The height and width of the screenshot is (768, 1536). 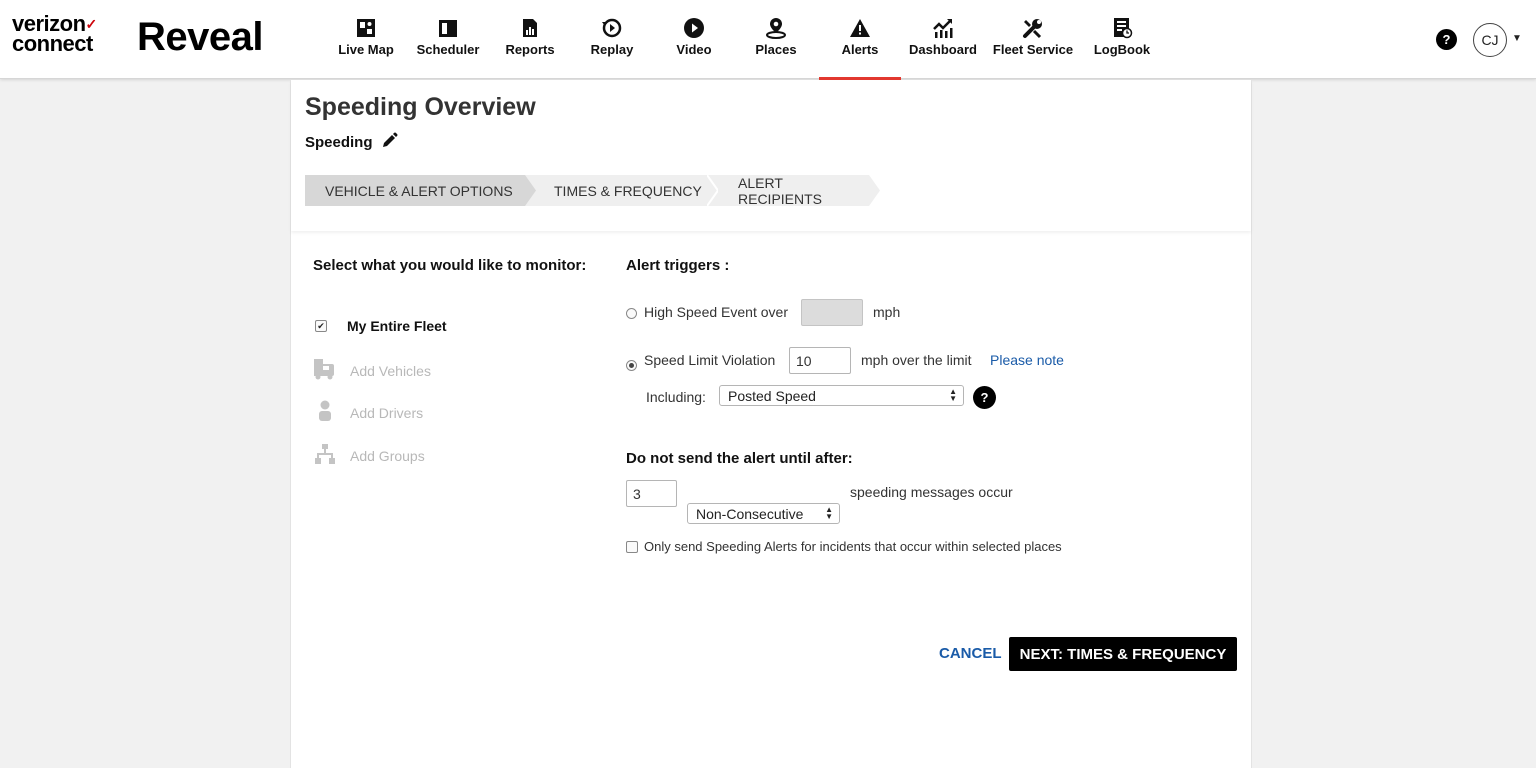 I want to click on alert-name: Speeding, so click(x=351, y=142).